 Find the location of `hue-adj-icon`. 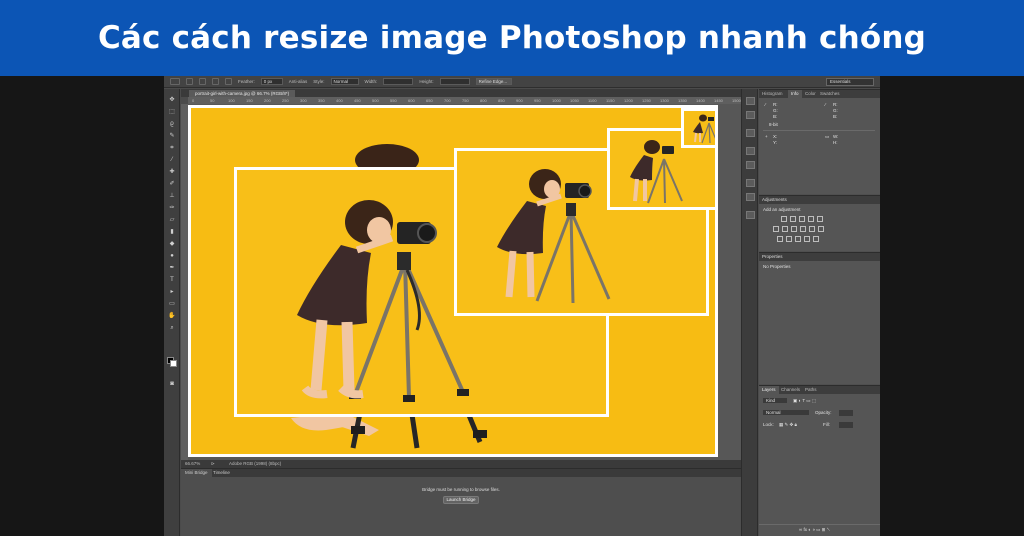

hue-adj-icon is located at coordinates (776, 229).